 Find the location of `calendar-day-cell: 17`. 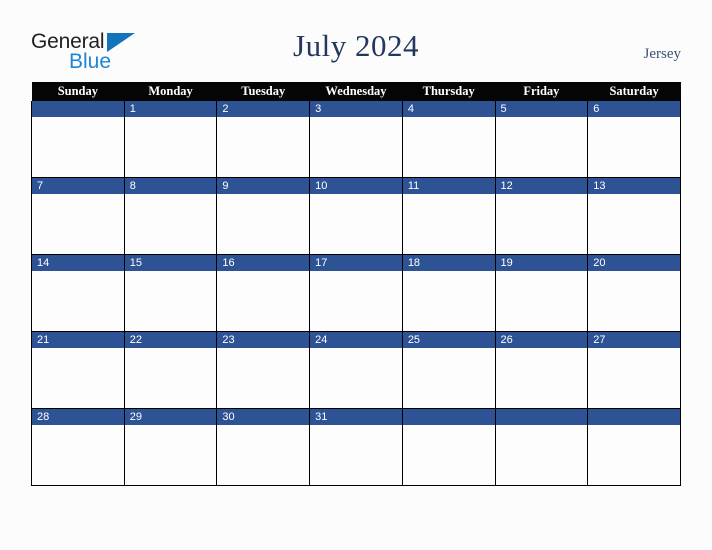

calendar-day-cell: 17 is located at coordinates (356, 293).